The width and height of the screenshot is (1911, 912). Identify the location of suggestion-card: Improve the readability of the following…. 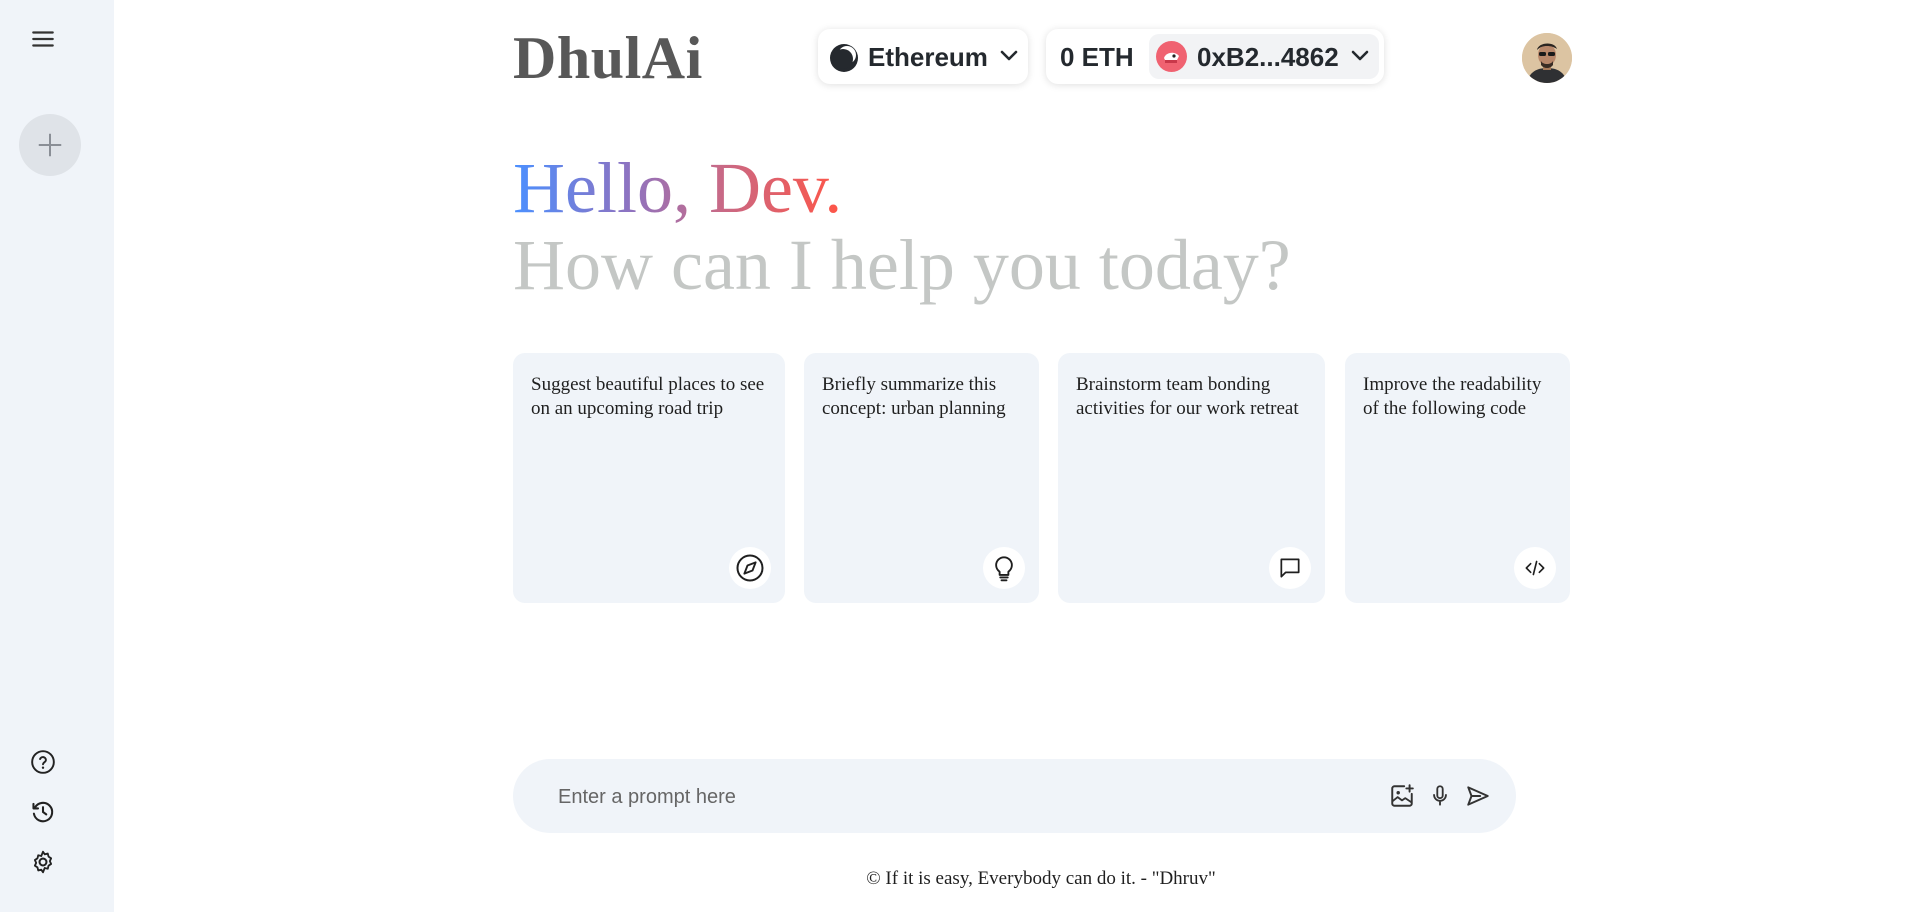
(1457, 478).